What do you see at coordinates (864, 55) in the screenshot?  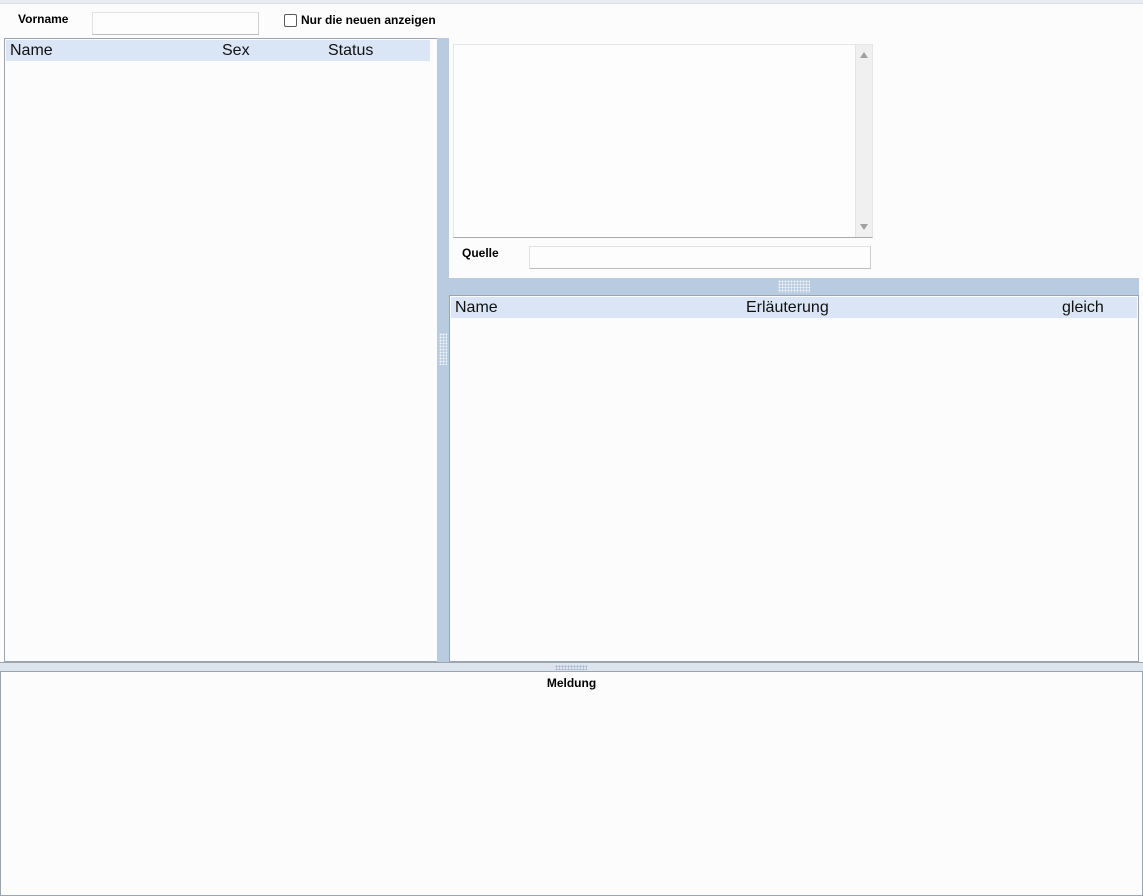 I see `scroll-up-arrow-icon` at bounding box center [864, 55].